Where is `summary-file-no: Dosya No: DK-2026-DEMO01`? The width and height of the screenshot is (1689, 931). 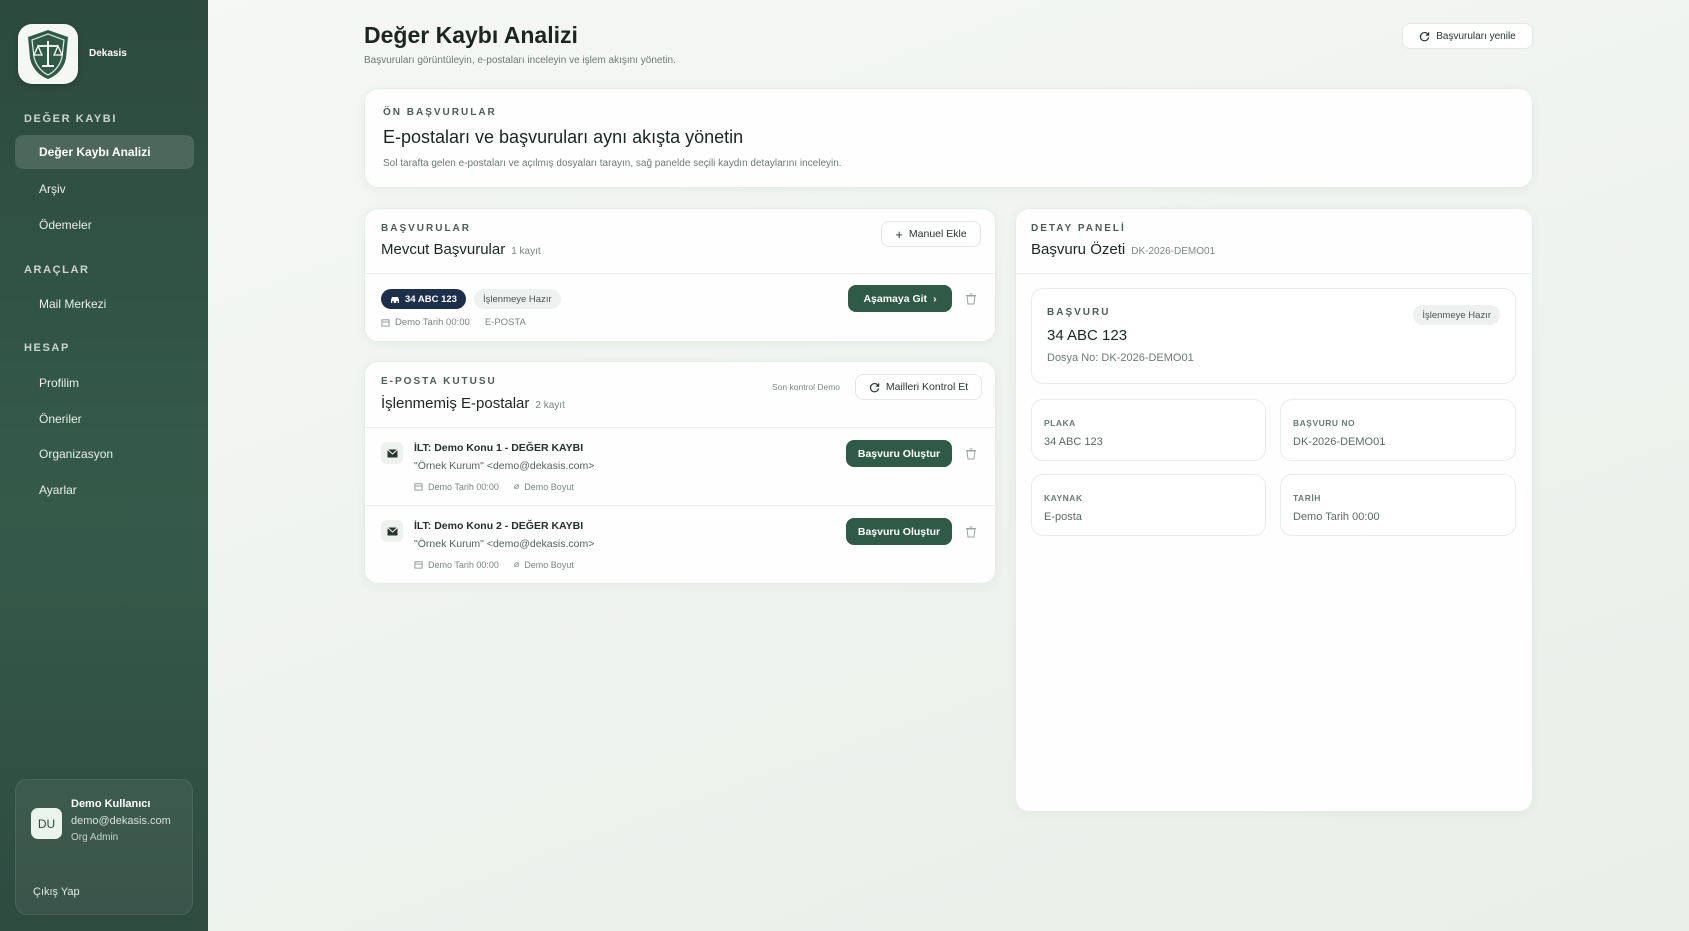 summary-file-no: Dosya No: DK-2026-DEMO01 is located at coordinates (1120, 358).